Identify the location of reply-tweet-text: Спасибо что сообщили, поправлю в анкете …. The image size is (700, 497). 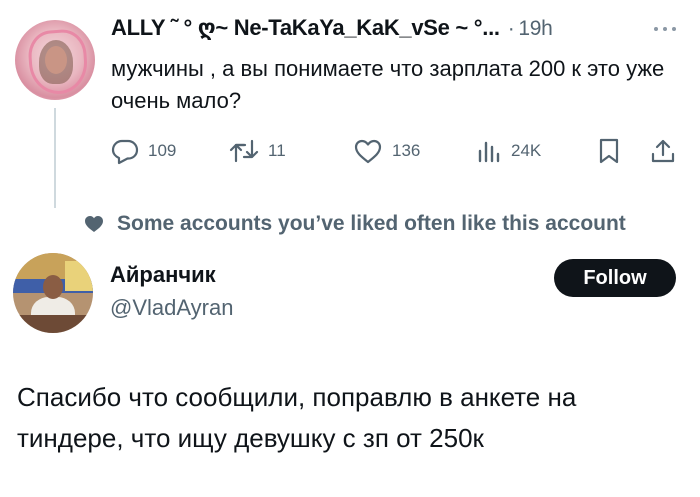
(297, 417).